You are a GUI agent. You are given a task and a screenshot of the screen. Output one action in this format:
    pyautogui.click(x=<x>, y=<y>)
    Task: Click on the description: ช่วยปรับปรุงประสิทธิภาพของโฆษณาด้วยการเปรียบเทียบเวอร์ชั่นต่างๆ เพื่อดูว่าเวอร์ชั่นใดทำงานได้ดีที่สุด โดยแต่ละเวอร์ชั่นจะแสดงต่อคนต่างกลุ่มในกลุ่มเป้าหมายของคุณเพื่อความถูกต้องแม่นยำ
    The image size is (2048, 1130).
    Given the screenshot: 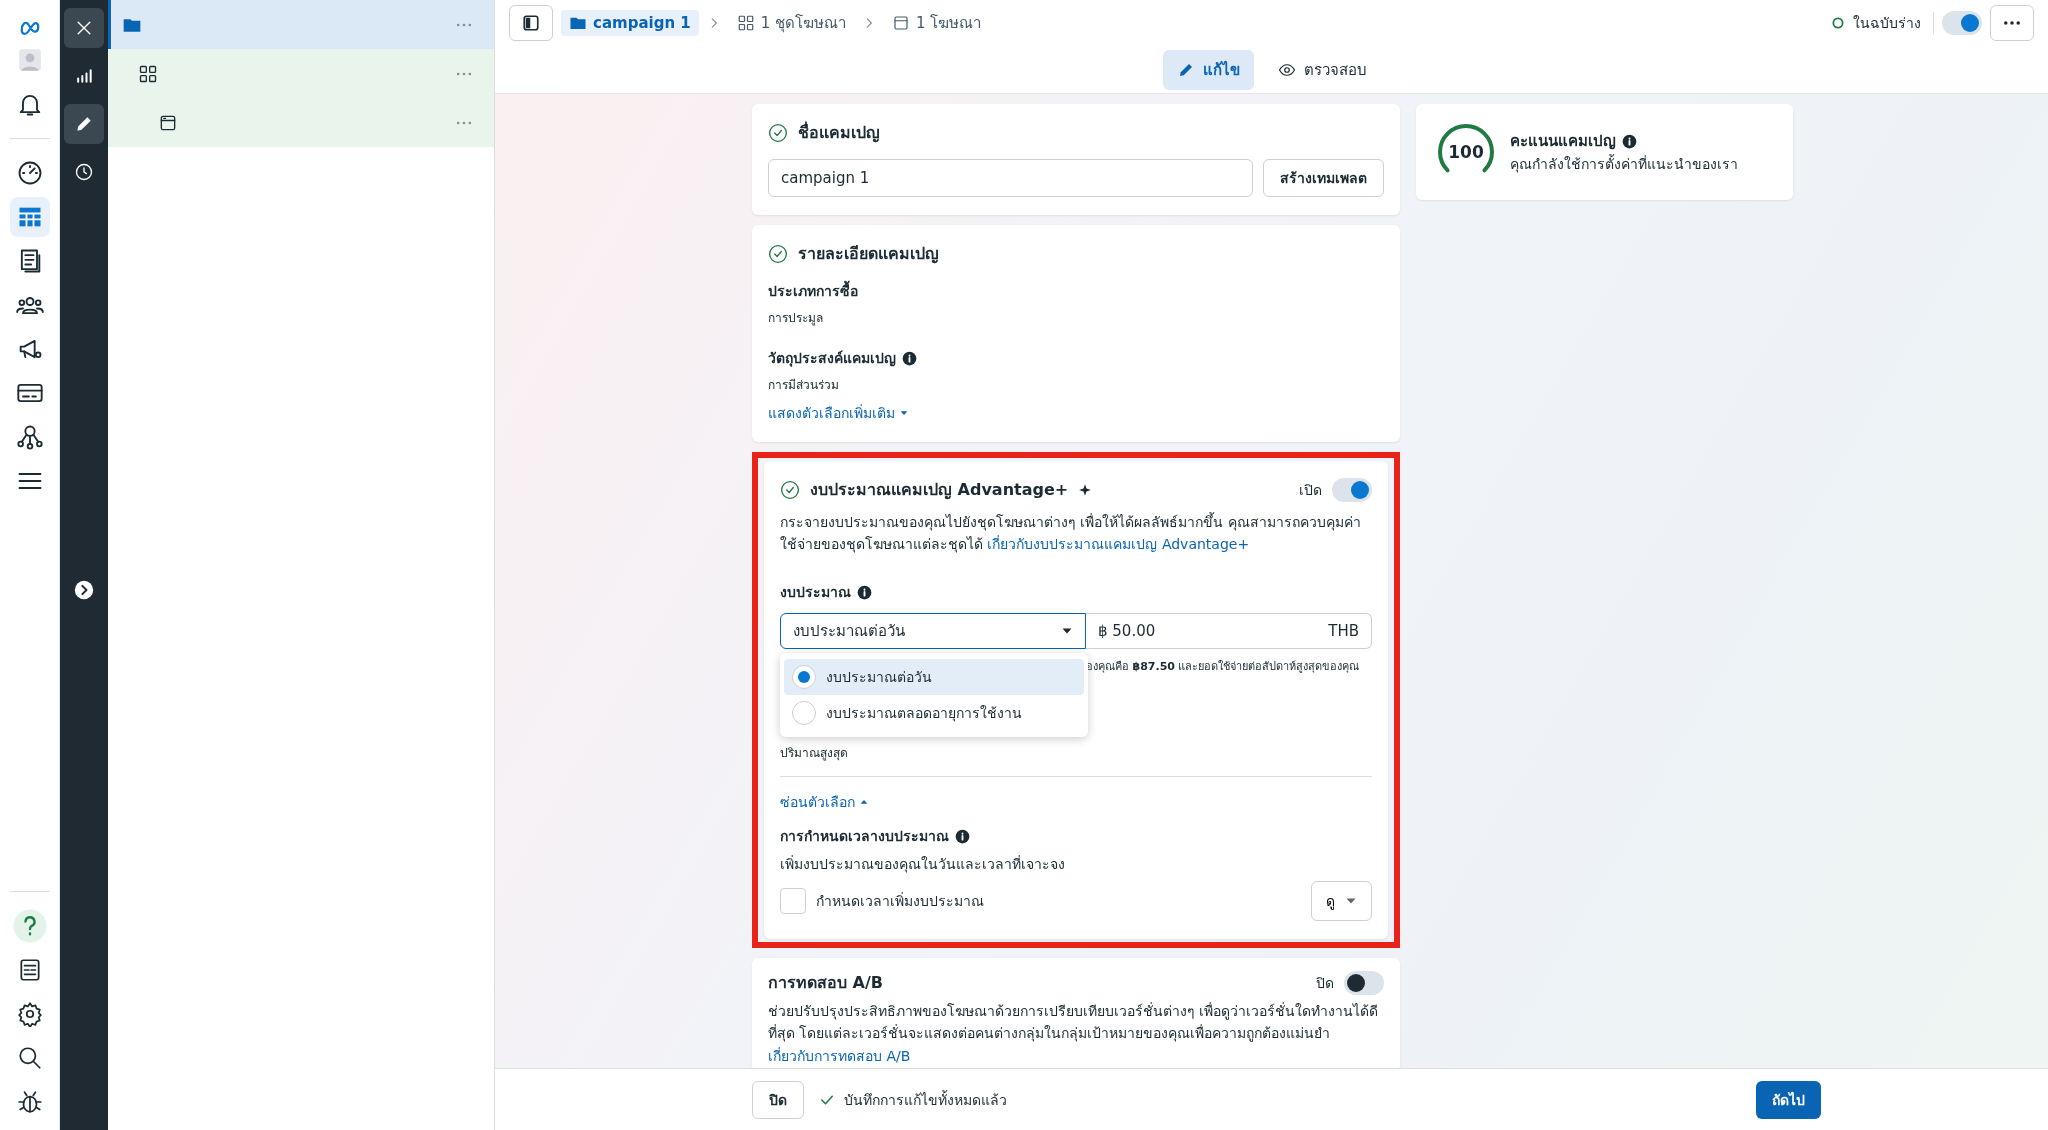 What is the action you would take?
    pyautogui.click(x=1074, y=1022)
    